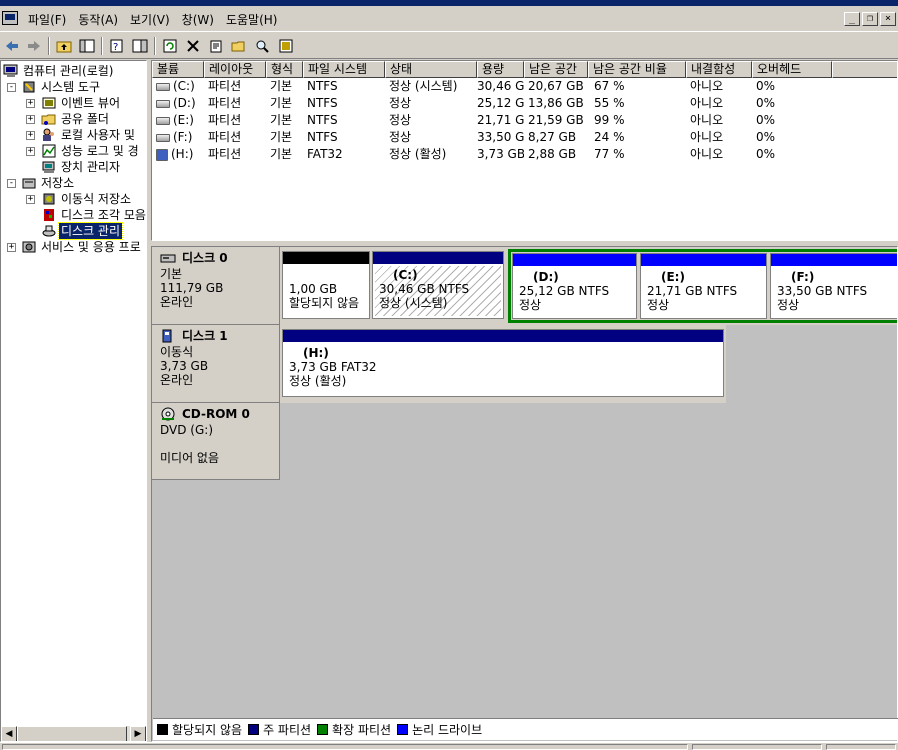 The image size is (898, 750). I want to click on forward-icon, so click(34, 46).